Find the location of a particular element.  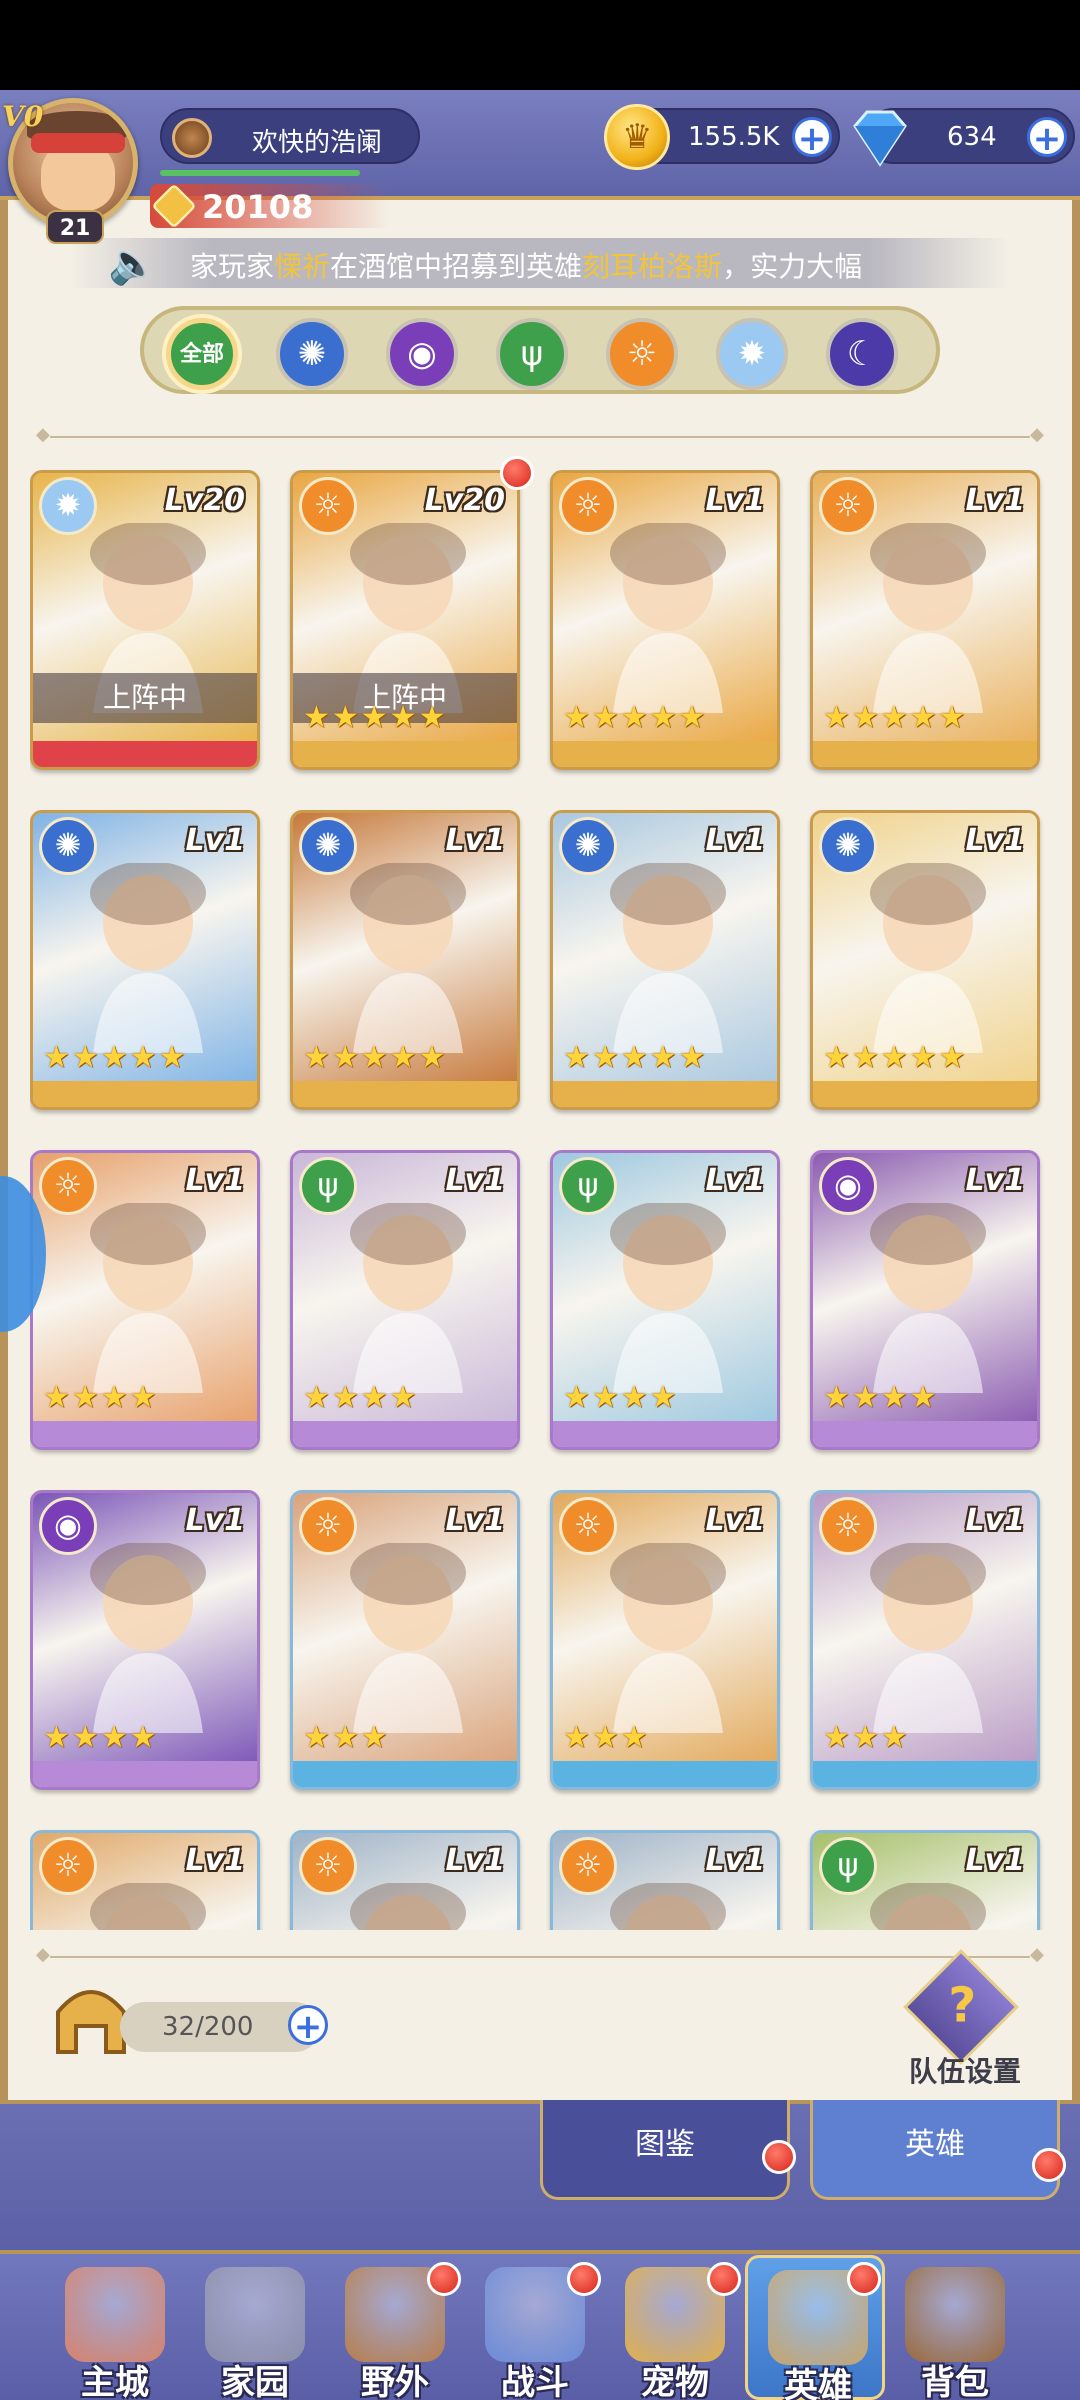

nav-label: 背包 is located at coordinates (955, 2381).